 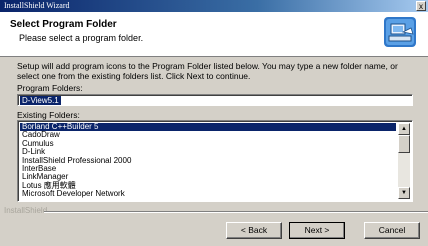 I want to click on computer-setup-icon, so click(x=400, y=32).